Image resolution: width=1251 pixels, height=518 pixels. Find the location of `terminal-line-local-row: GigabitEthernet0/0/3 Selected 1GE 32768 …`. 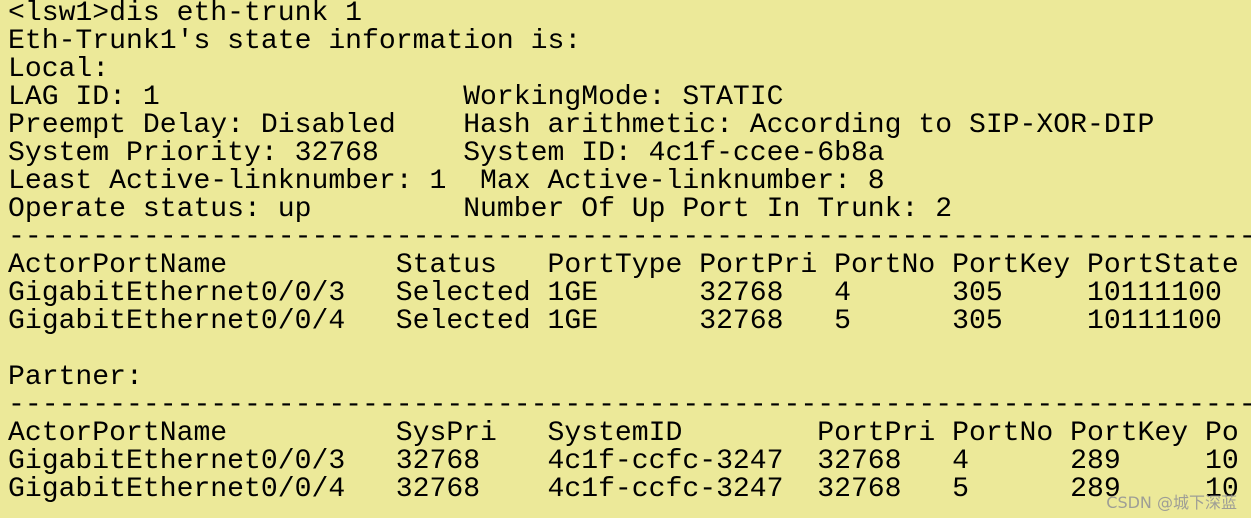

terminal-line-local-row: GigabitEthernet0/0/3 Selected 1GE 32768 … is located at coordinates (615, 293).